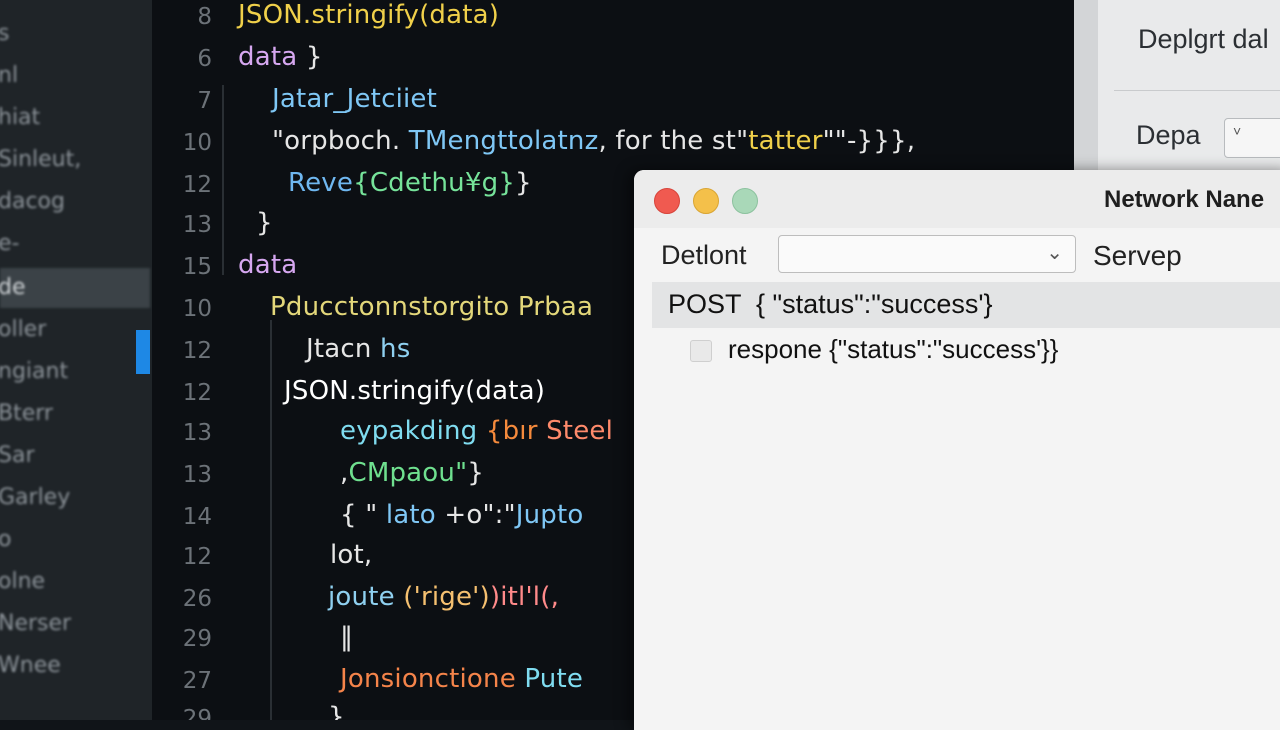 The image size is (1280, 730). Describe the element at coordinates (893, 349) in the screenshot. I see `response-text: respone {"status":"success'}}` at that location.